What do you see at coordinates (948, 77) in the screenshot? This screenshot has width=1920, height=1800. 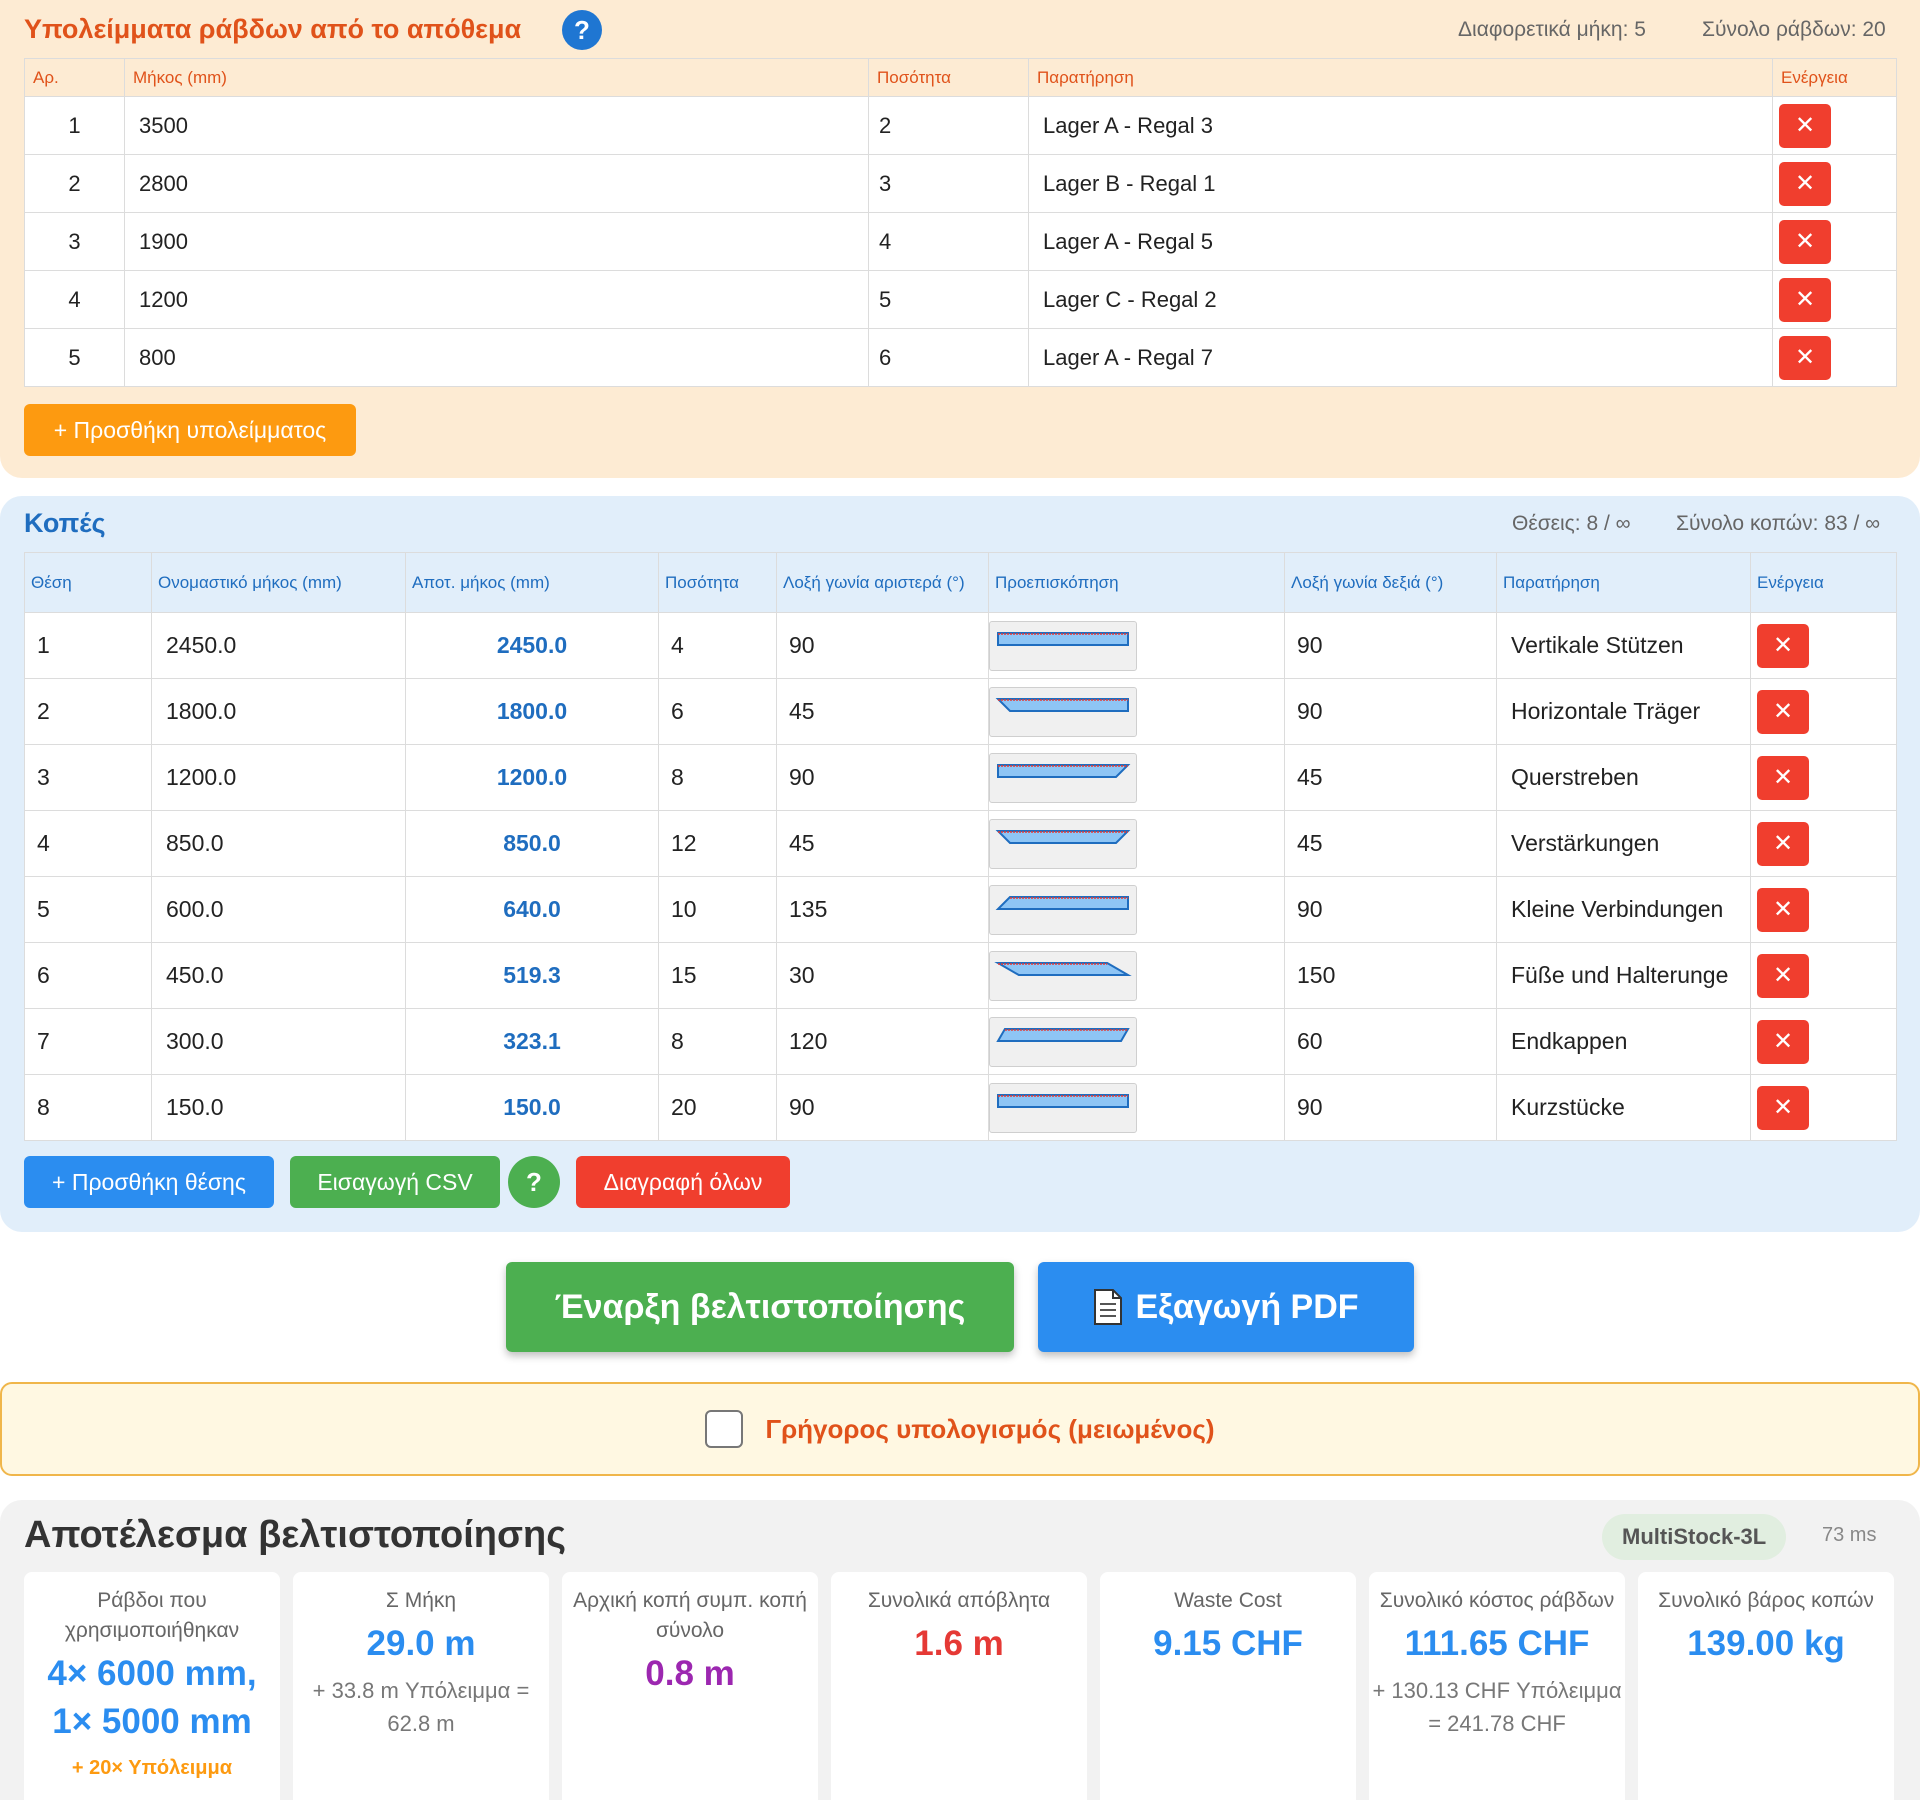 I see `stock-header-qty: Ποσότητα` at bounding box center [948, 77].